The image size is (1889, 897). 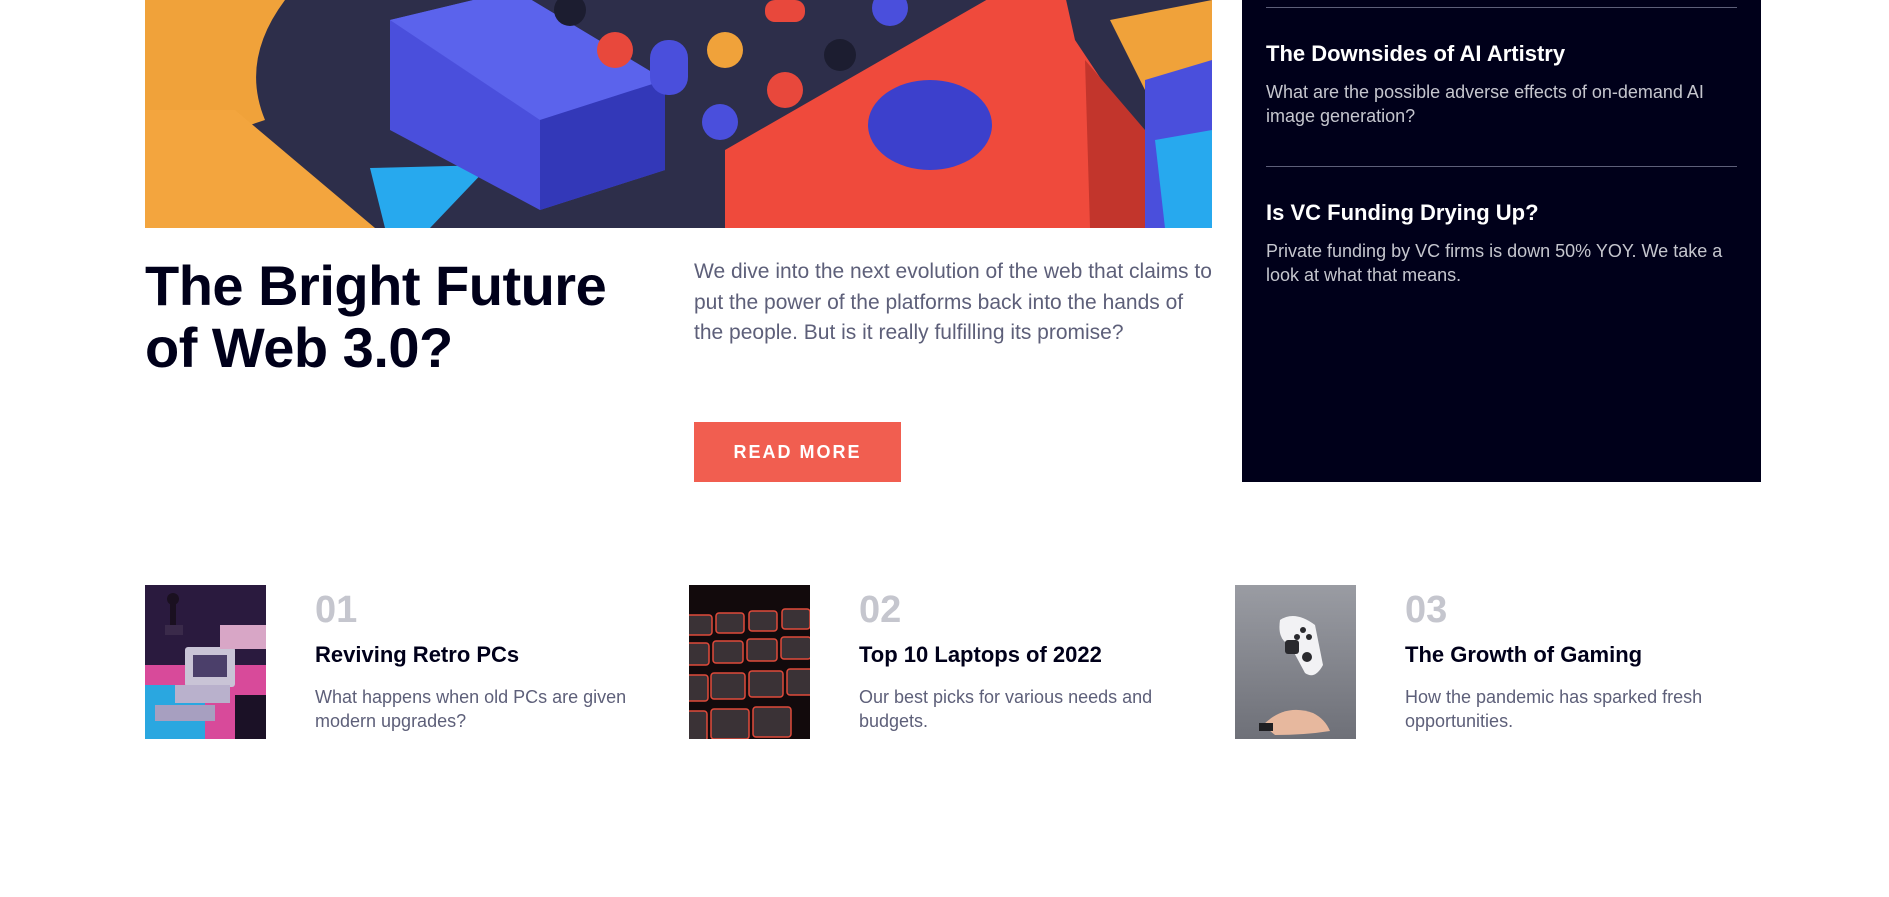 I want to click on news-item-title: Is VC Funding Drying Up?, so click(x=1501, y=213).